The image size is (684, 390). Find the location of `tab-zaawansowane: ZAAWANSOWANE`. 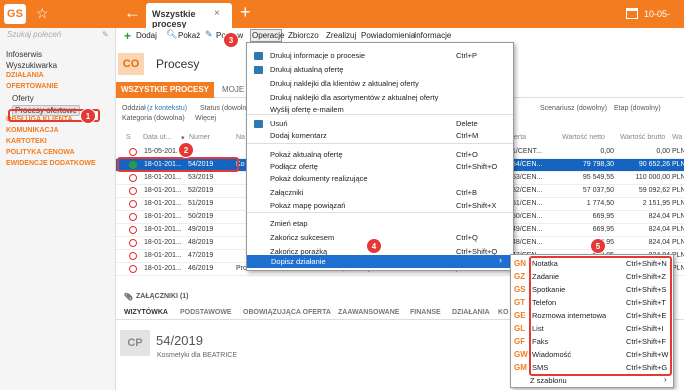

tab-zaawansowane: ZAAWANSOWANE is located at coordinates (368, 312).